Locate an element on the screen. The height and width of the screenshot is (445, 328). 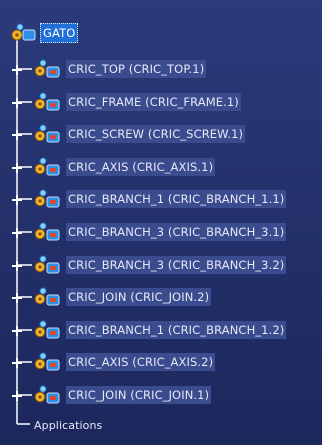
tree-item-0: CRIC_TOP (CRIC_TOP.1) is located at coordinates (158, 69).